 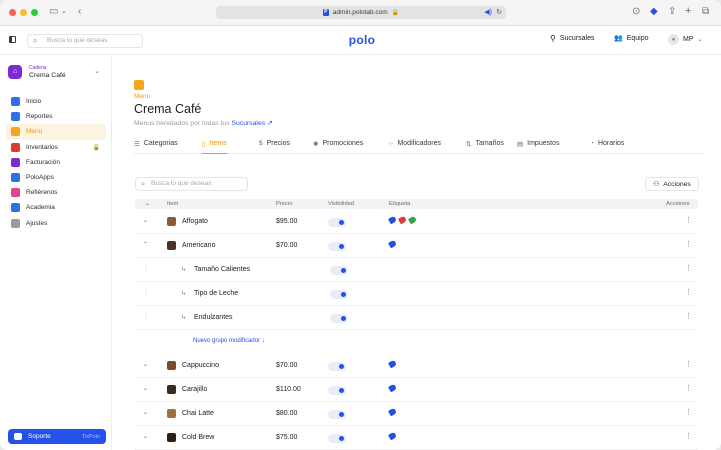 I want to click on tab-horarios: ◔ Horarios, so click(x=607, y=147).